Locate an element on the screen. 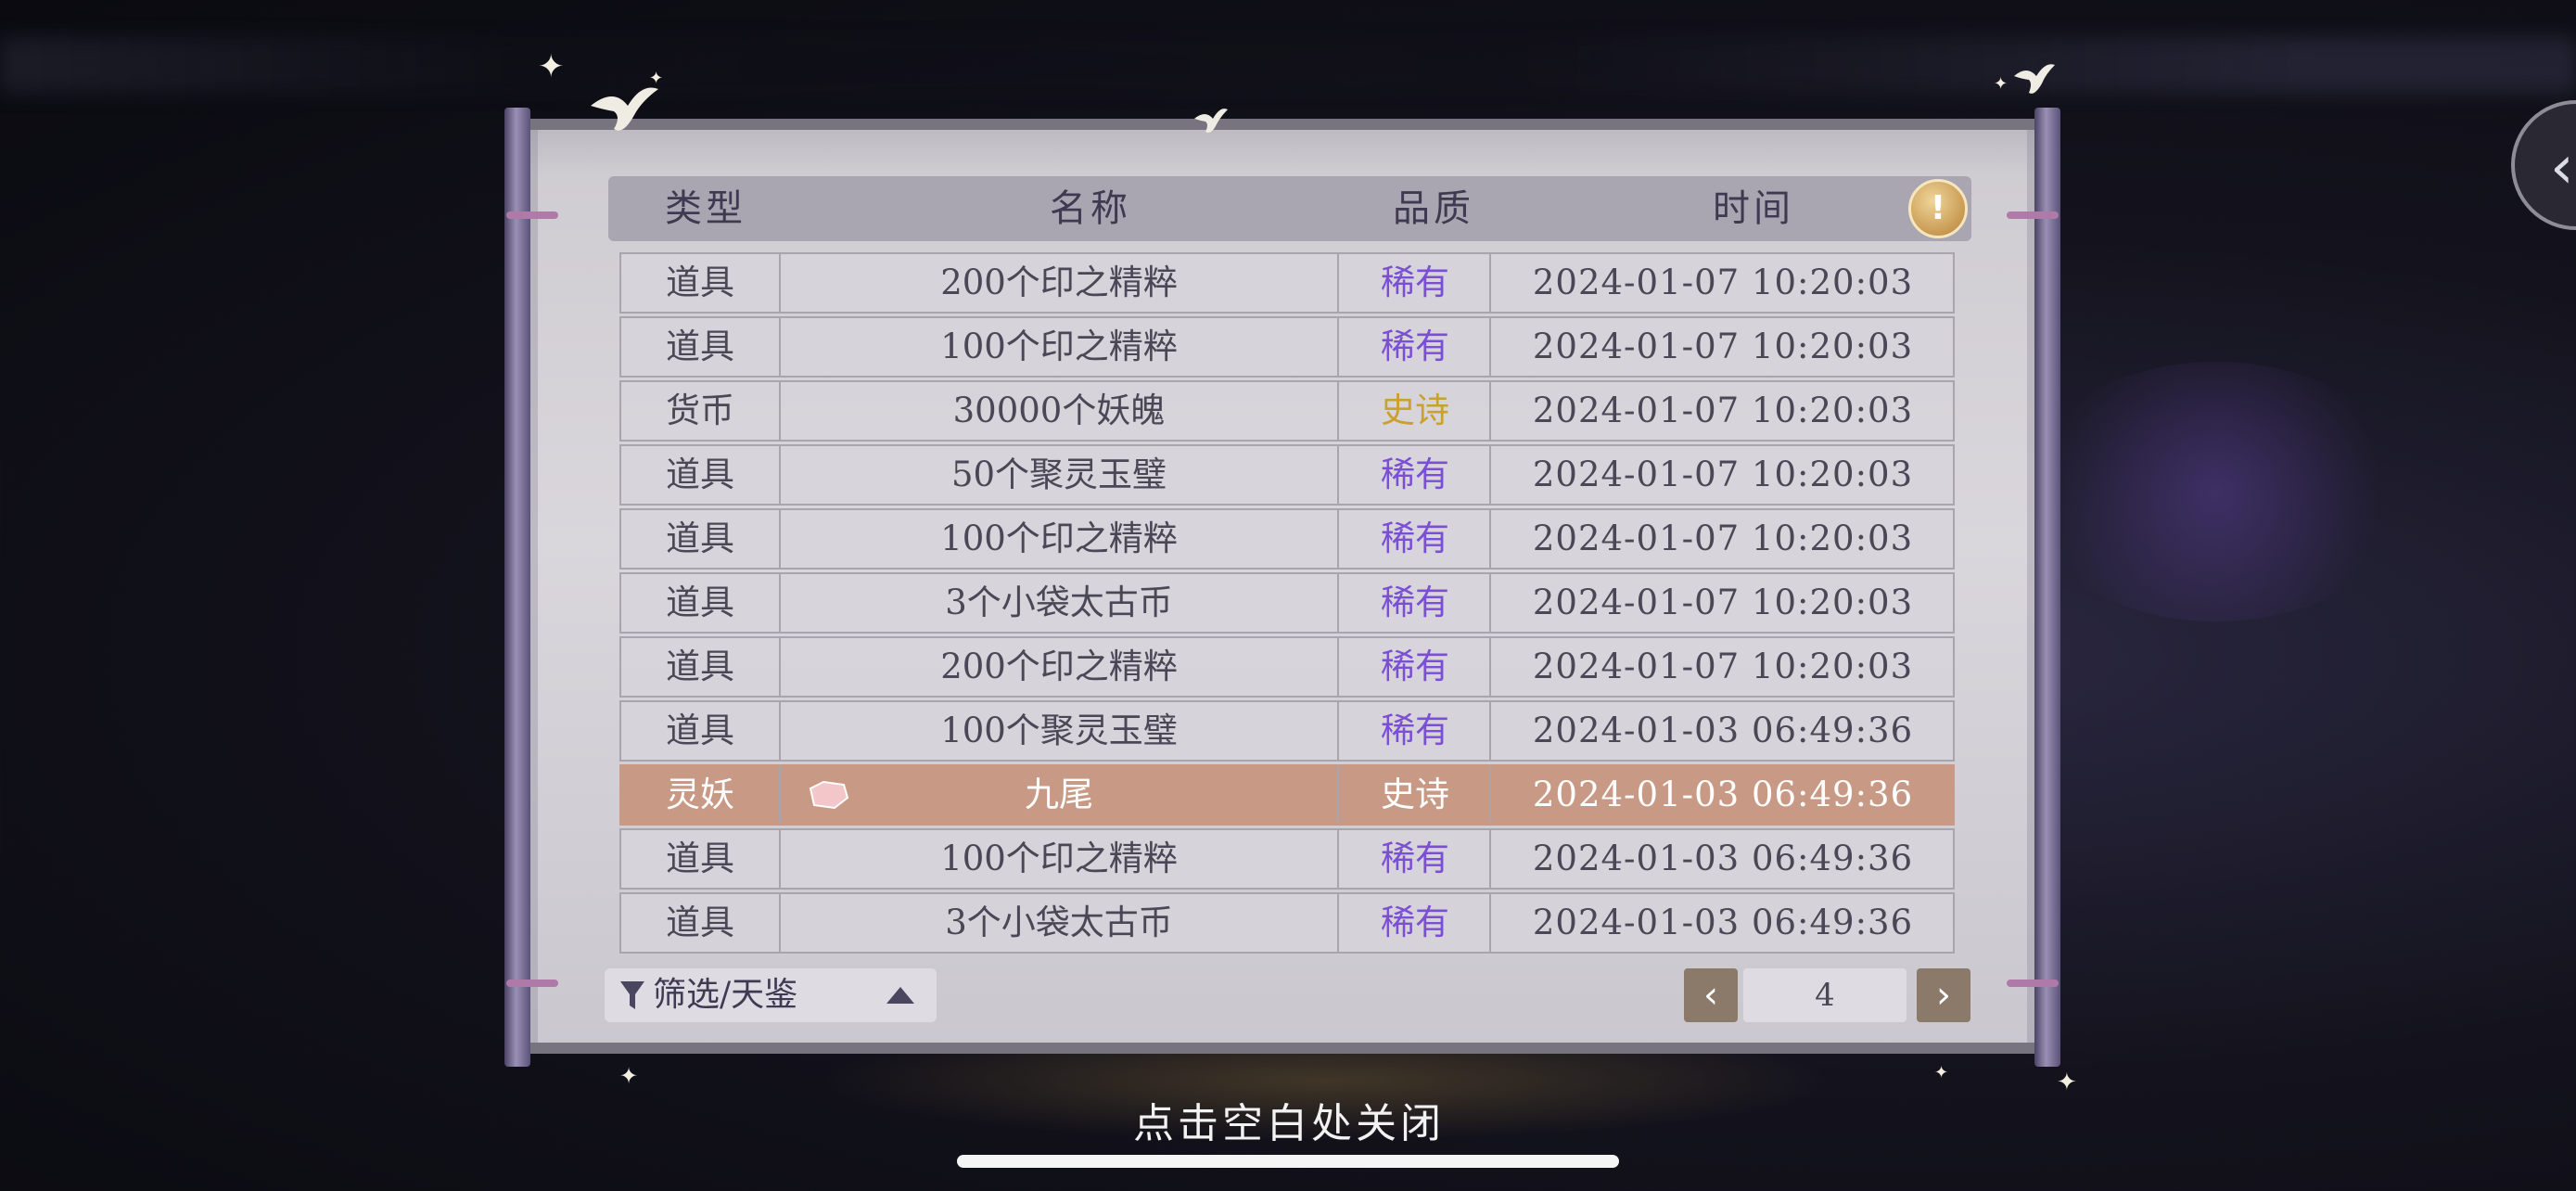  scroll-rod-left is located at coordinates (517, 587).